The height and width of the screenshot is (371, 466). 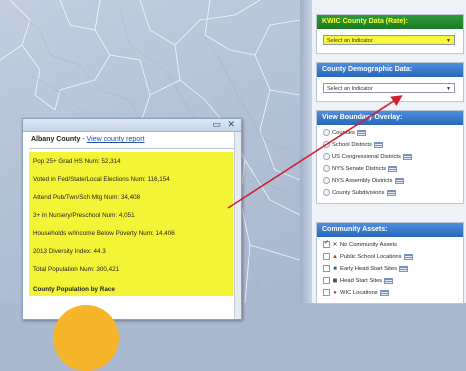 What do you see at coordinates (335, 257) in the screenshot?
I see `school-icon: ▲` at bounding box center [335, 257].